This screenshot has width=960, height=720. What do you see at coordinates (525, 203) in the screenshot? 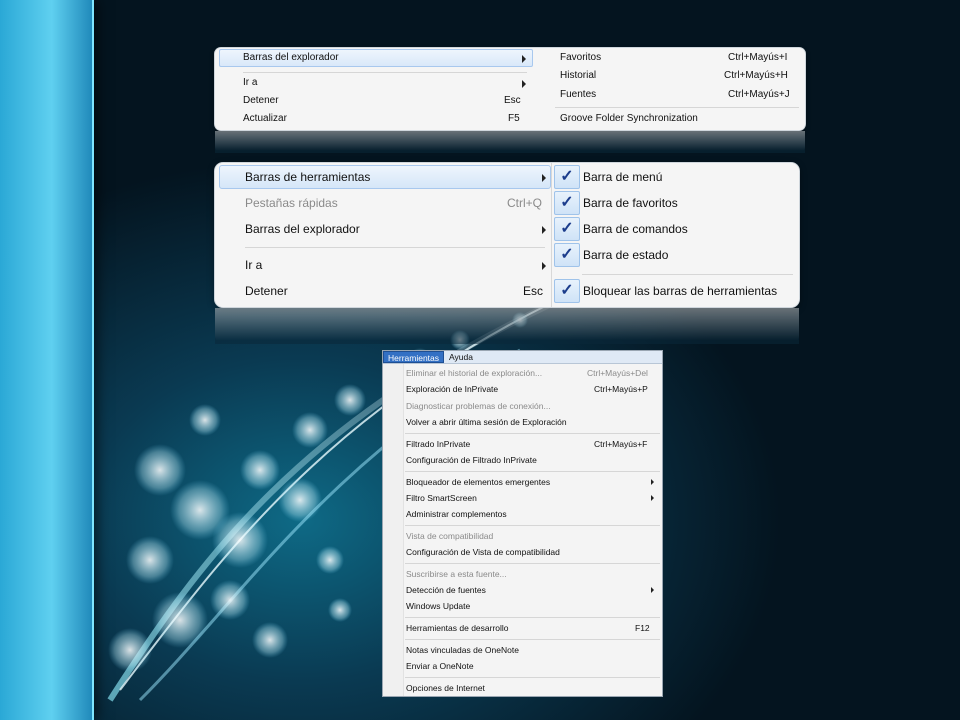
I see `menu-item-shortcut: Ctrl+Q` at bounding box center [525, 203].